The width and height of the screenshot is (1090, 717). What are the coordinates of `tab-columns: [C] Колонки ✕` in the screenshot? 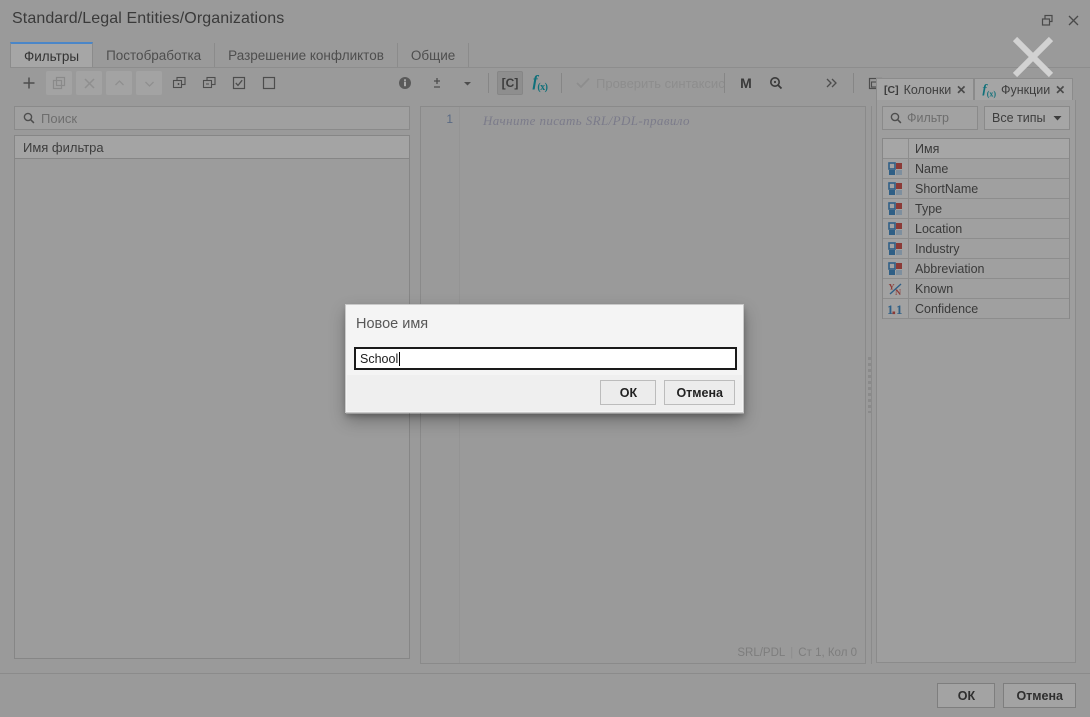 It's located at (925, 89).